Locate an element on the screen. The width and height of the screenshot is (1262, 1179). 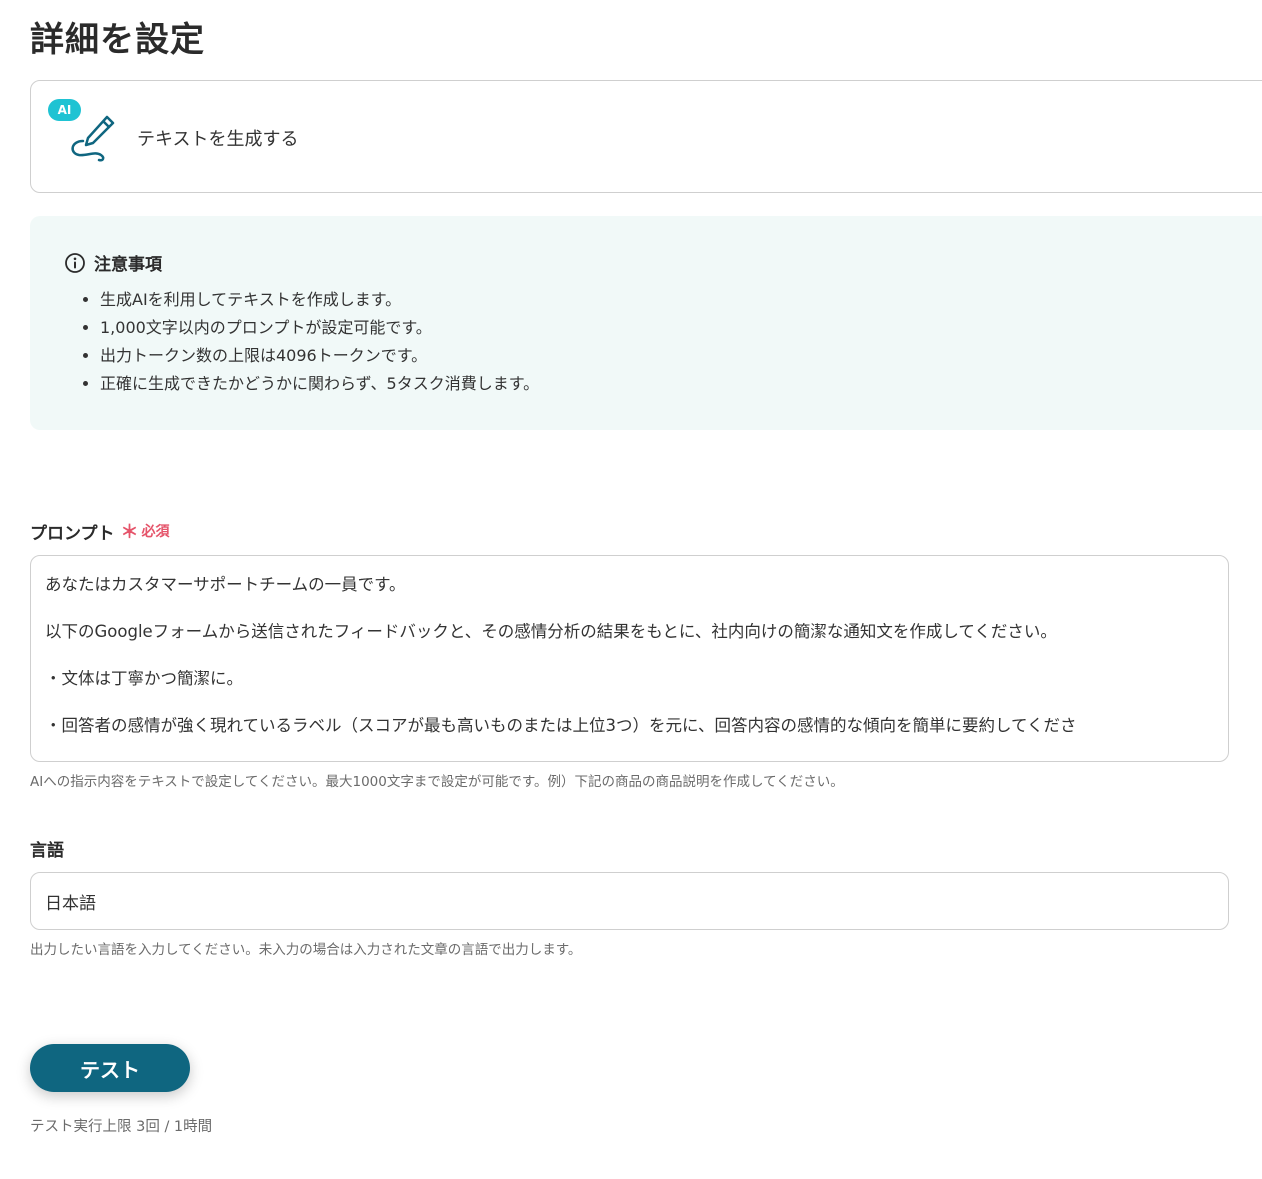
required-mark: ＊ is located at coordinates (129, 532).